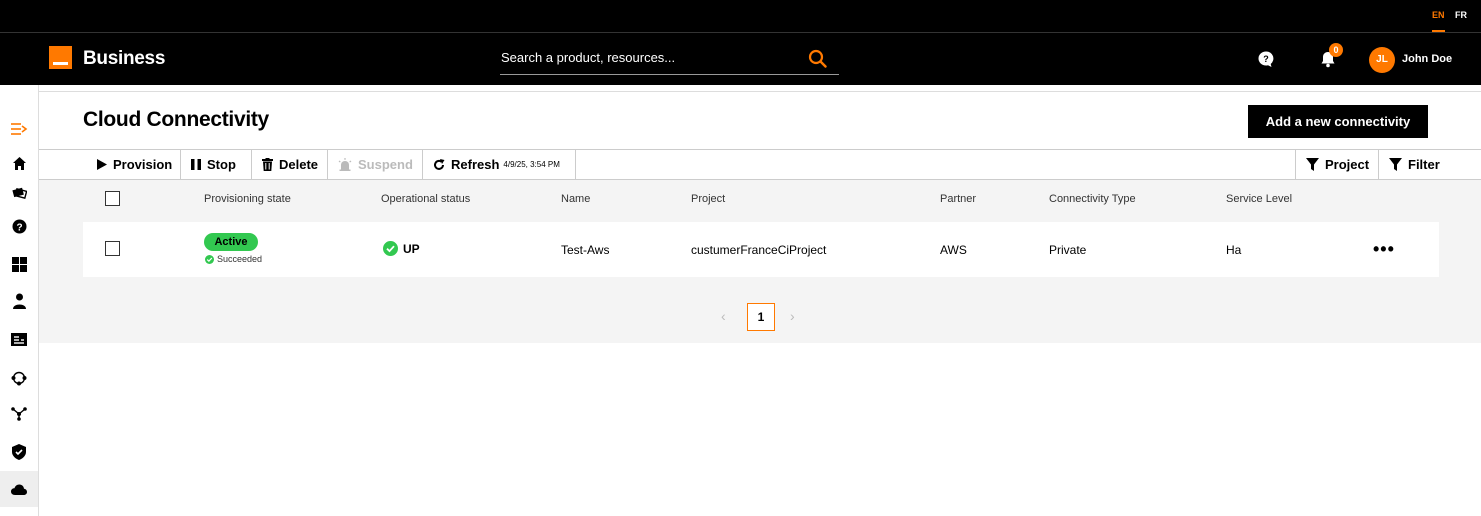 The width and height of the screenshot is (1481, 516). I want to click on content-divider, so click(760, 91).